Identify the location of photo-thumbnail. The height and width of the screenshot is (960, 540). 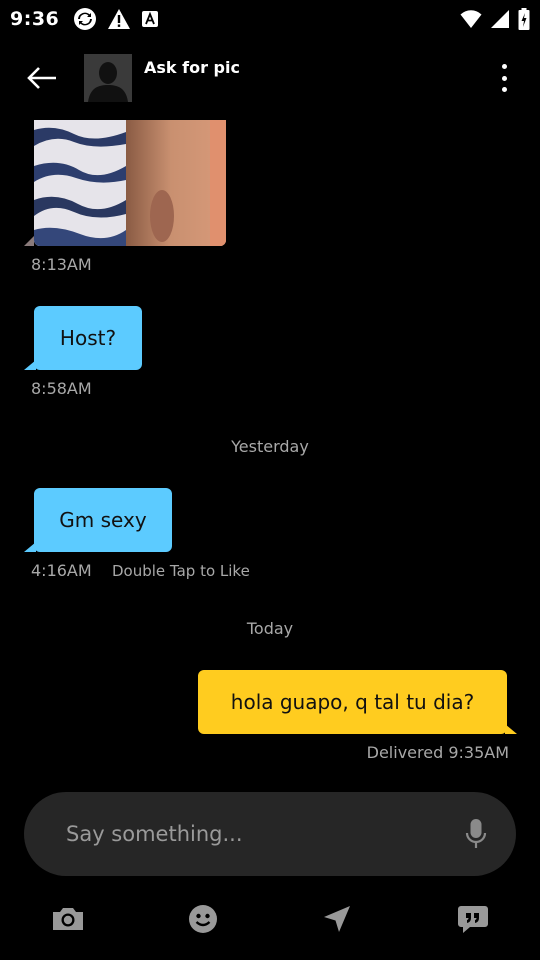
(130, 183).